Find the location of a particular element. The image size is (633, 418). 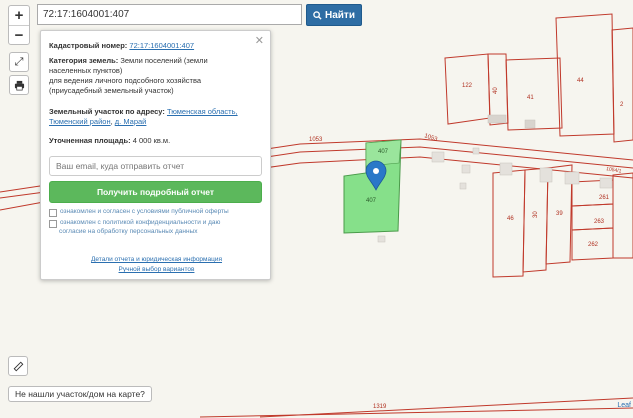

category-label: Категория земель: is located at coordinates (84, 60).